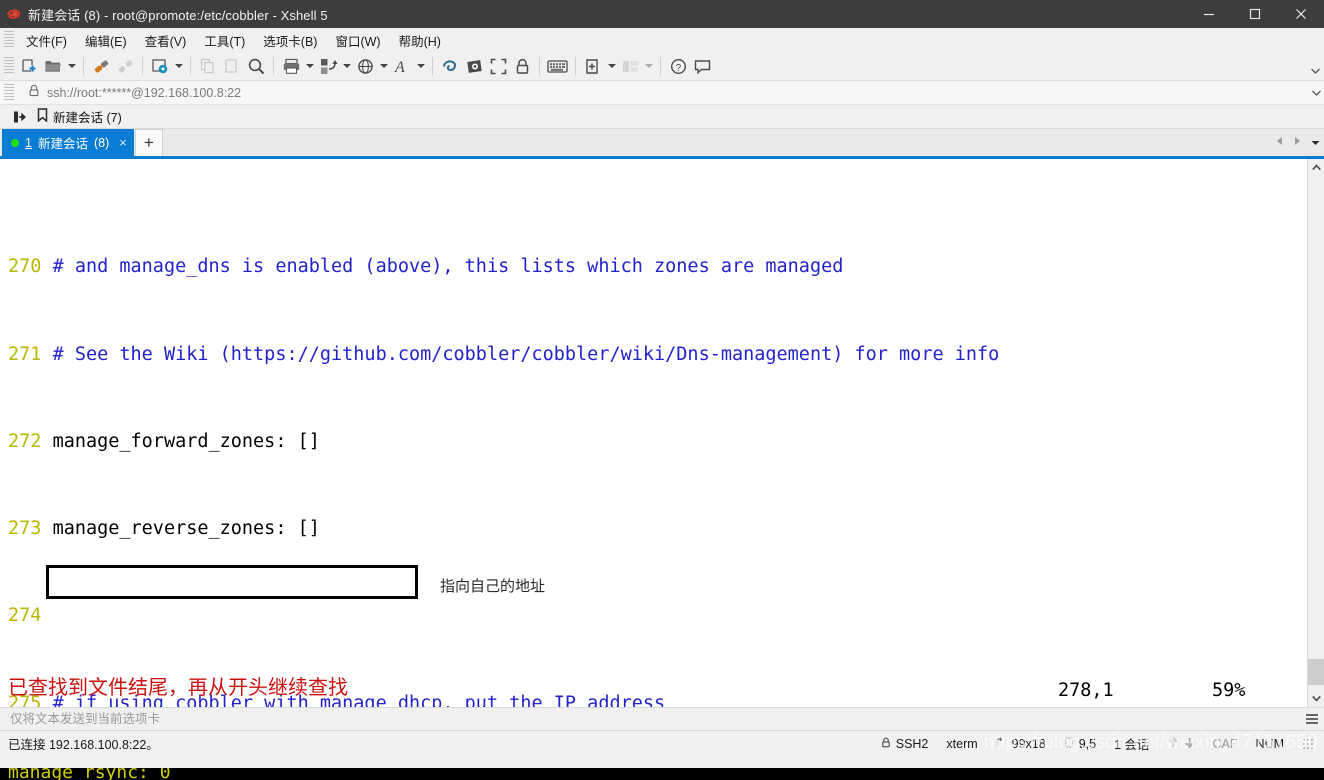 Image resolution: width=1324 pixels, height=780 pixels. I want to click on address-dropdown-icon, so click(1316, 93).